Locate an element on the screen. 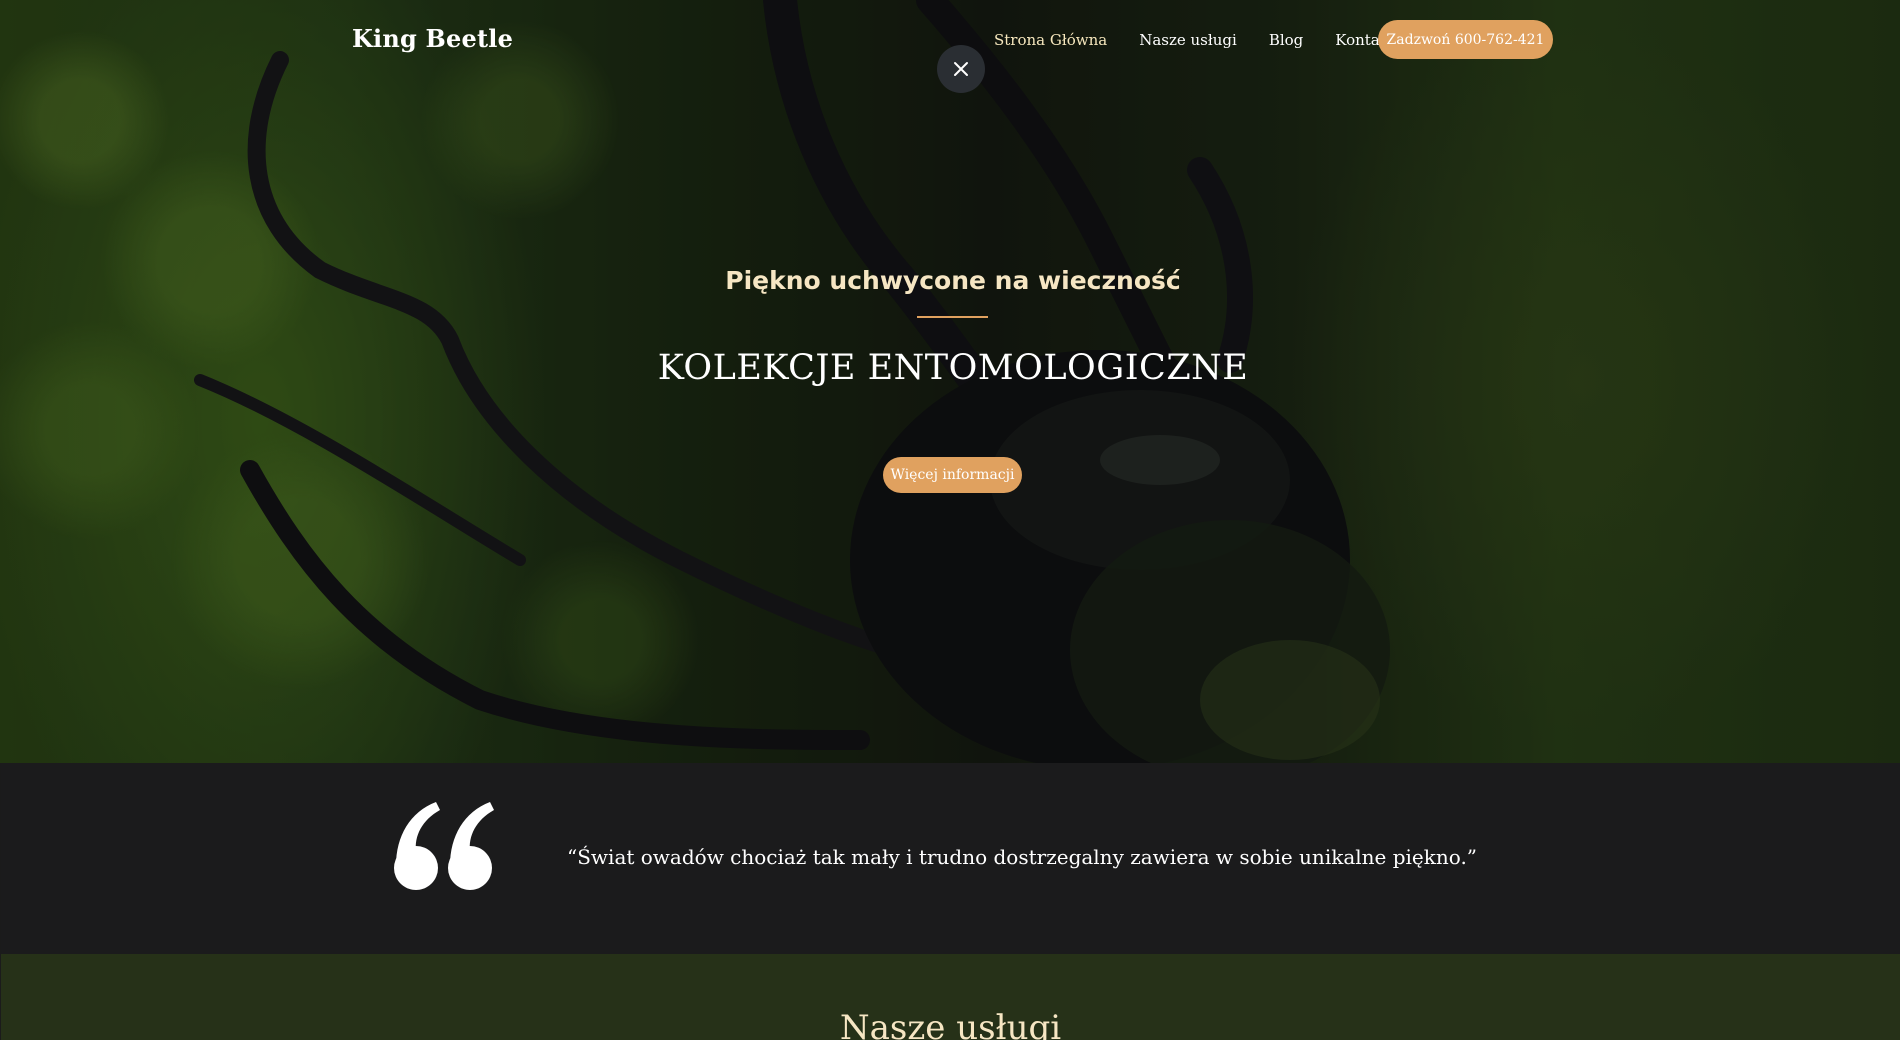  hero-title: KOLEKCJE ENTOMOLOGICZNE is located at coordinates (953, 368).